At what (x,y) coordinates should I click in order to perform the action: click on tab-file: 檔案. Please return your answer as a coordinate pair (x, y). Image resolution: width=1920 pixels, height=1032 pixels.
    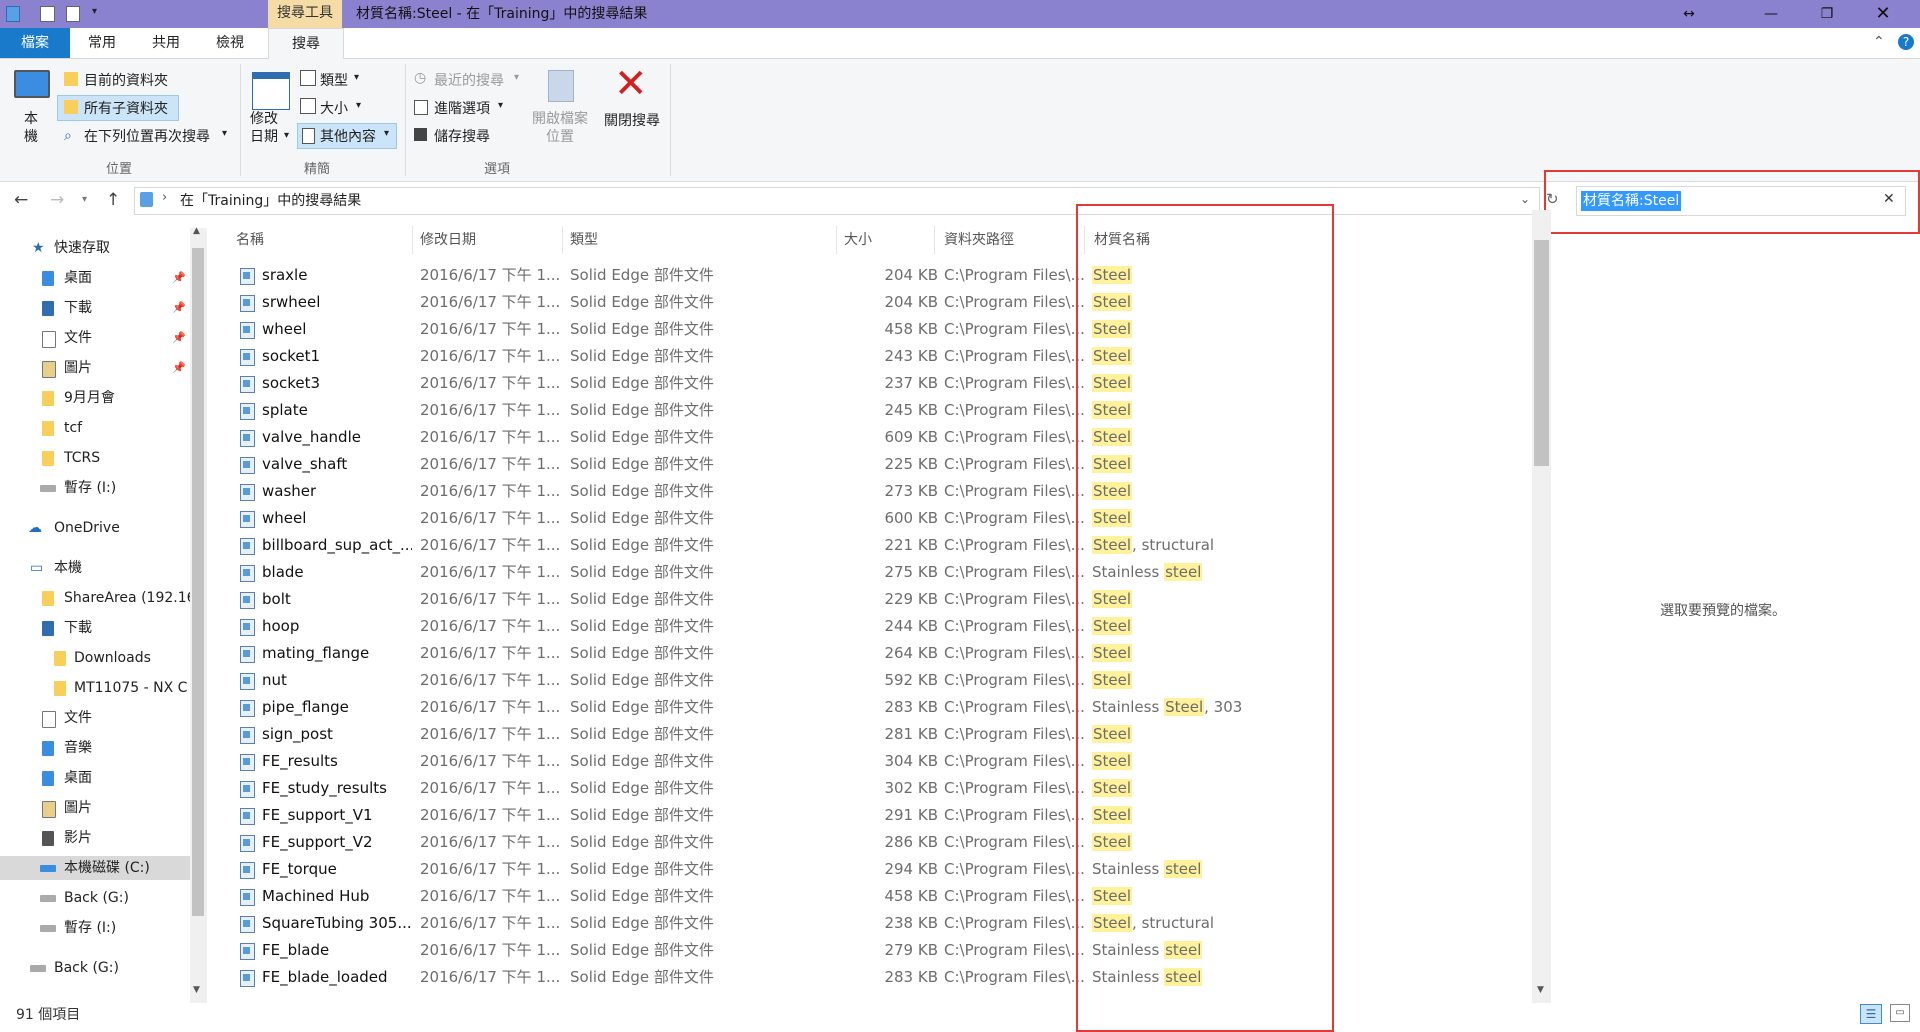
    Looking at the image, I should click on (35, 43).